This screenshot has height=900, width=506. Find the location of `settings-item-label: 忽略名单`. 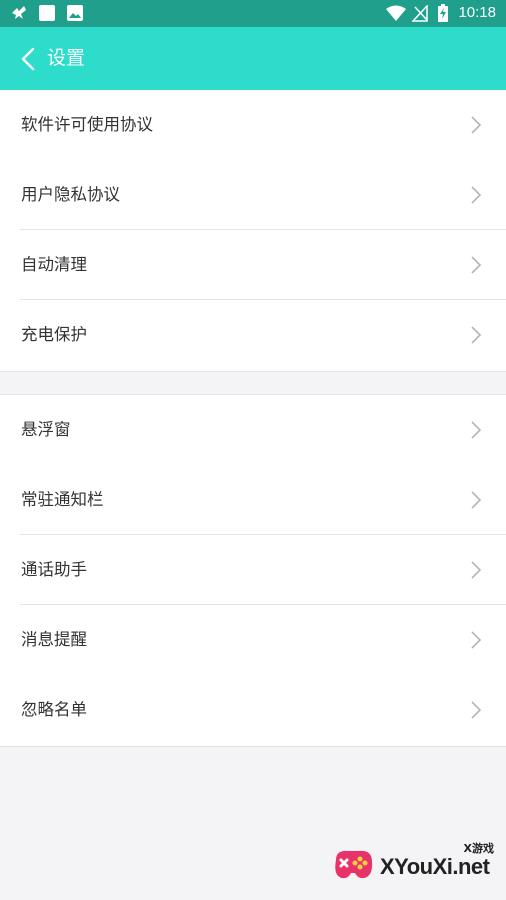

settings-item-label: 忽略名单 is located at coordinates (54, 709).